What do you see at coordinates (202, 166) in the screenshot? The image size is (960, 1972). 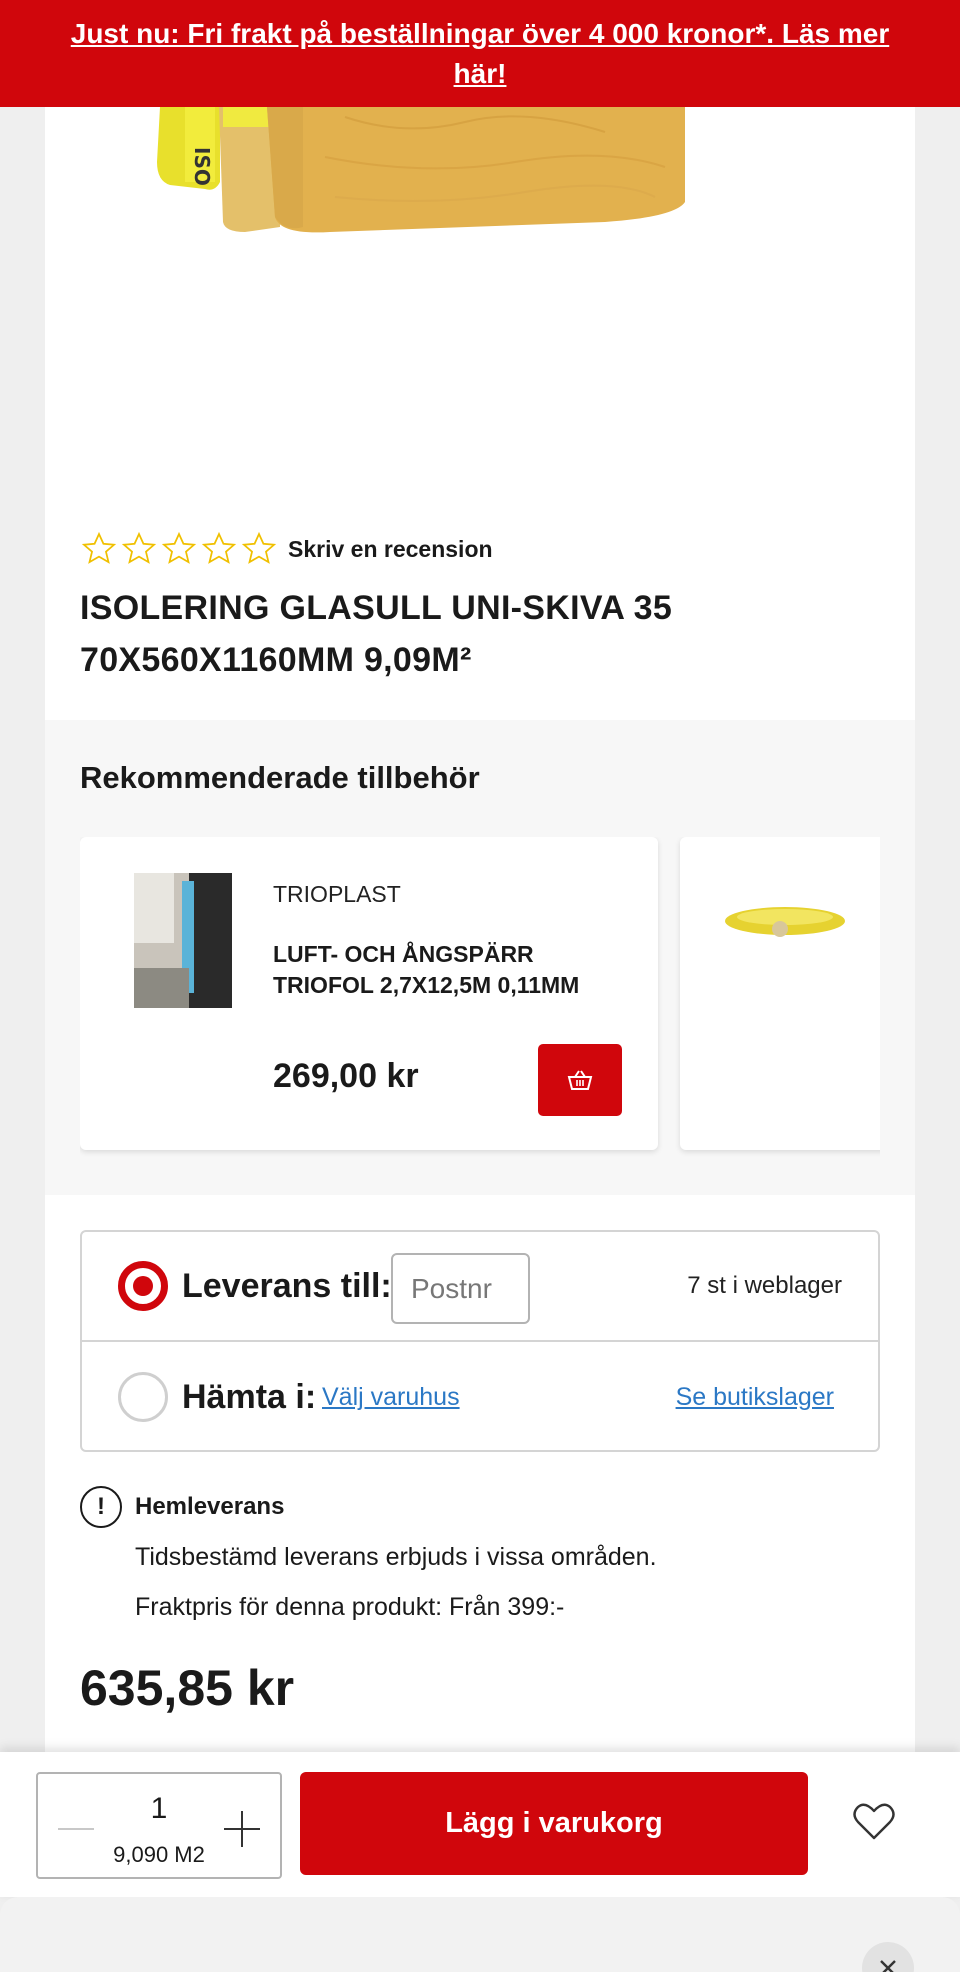 I see `svg-text: ISO` at bounding box center [202, 166].